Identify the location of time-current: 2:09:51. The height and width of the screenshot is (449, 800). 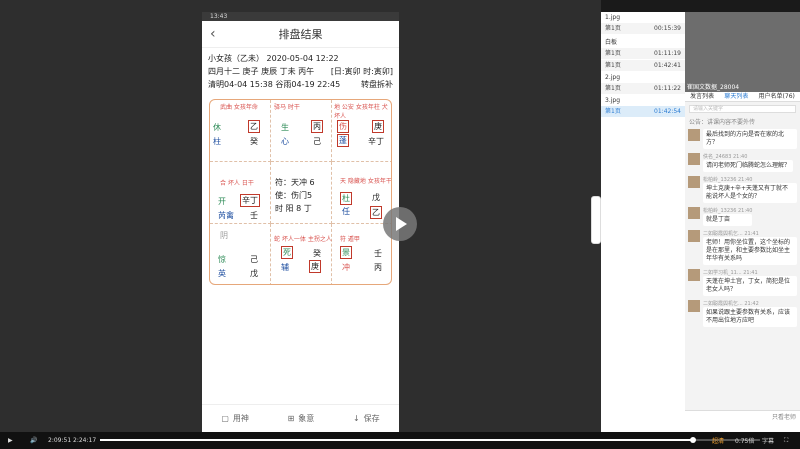
(60, 440).